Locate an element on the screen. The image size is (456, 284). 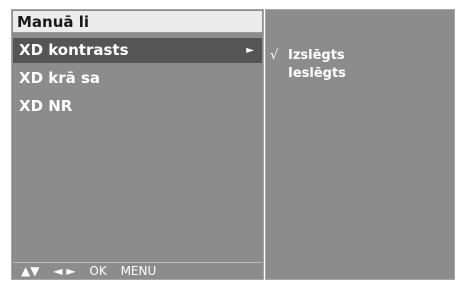
option-off: √ Izslēgts is located at coordinates (308, 56).